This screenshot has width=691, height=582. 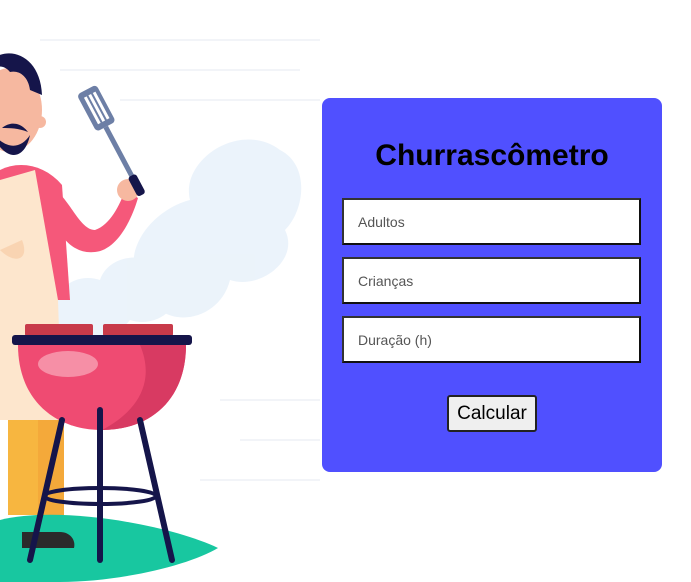 I want to click on spatula, so click(x=111, y=140).